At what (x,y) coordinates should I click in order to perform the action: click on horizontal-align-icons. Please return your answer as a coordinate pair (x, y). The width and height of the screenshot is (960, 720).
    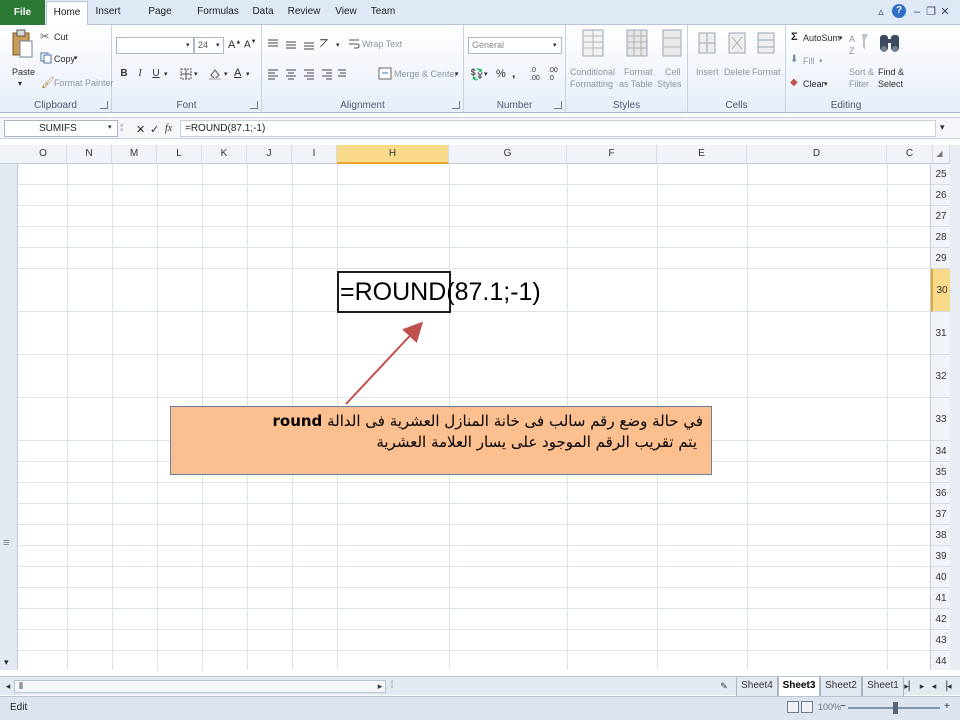
    Looking at the image, I should click on (306, 74).